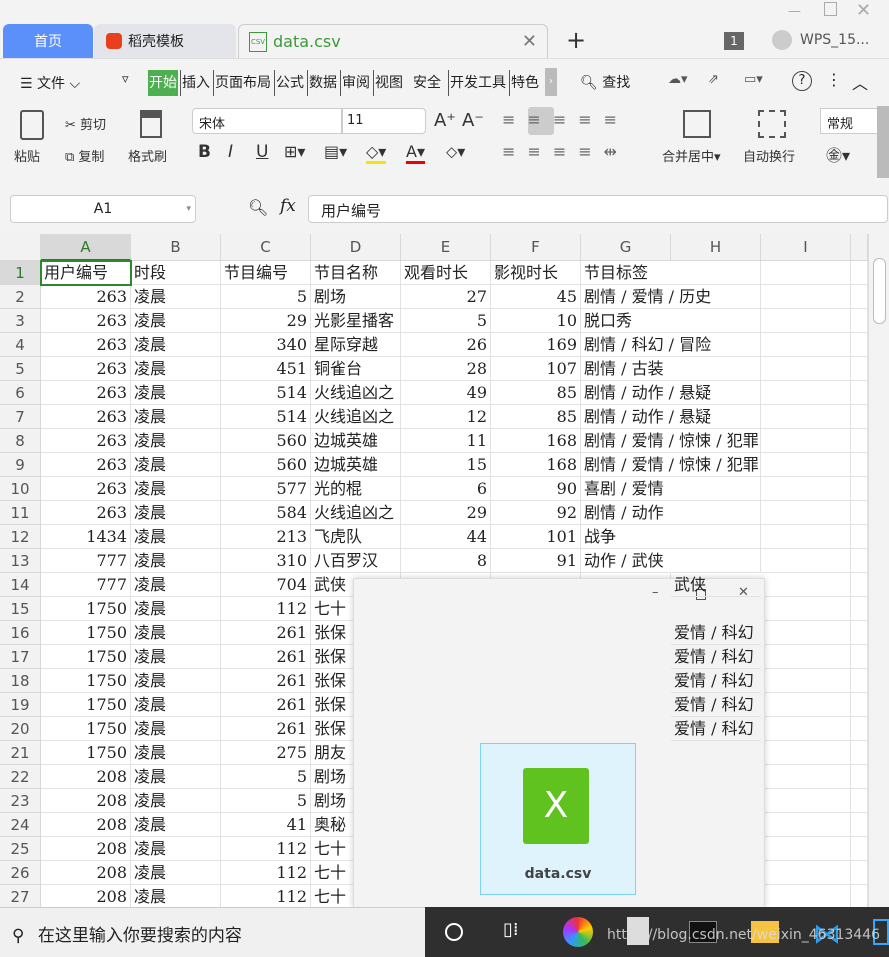 This screenshot has height=957, width=889. What do you see at coordinates (20, 777) in the screenshot?
I see `row-header: 22` at bounding box center [20, 777].